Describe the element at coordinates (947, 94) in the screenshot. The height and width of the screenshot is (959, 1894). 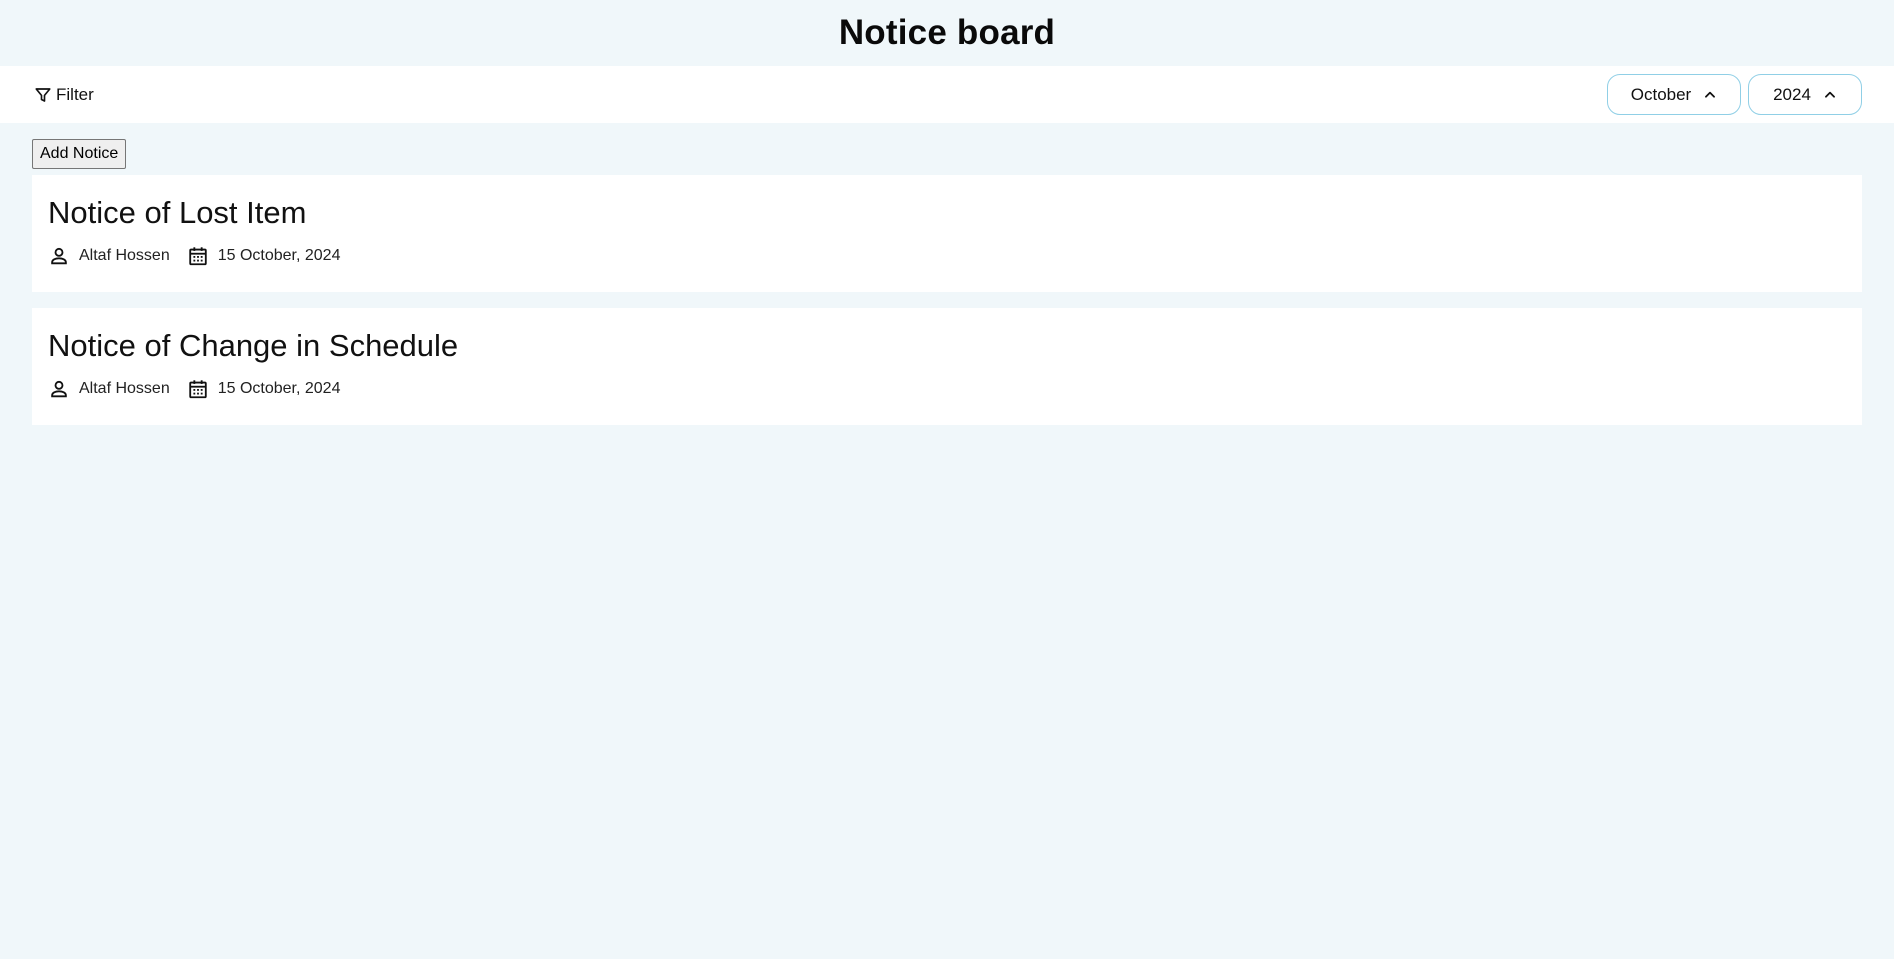
I see `filter-bar: Filter October 2024` at that location.